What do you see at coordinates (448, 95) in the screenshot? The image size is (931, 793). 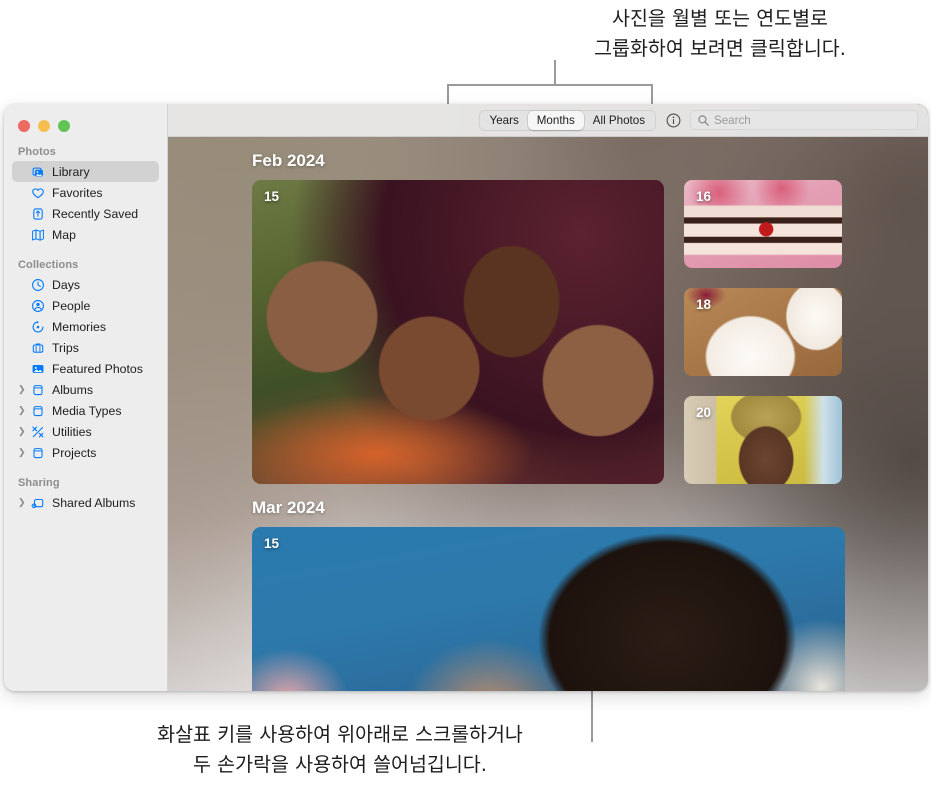 I see `callout-bracket-left-stem` at bounding box center [448, 95].